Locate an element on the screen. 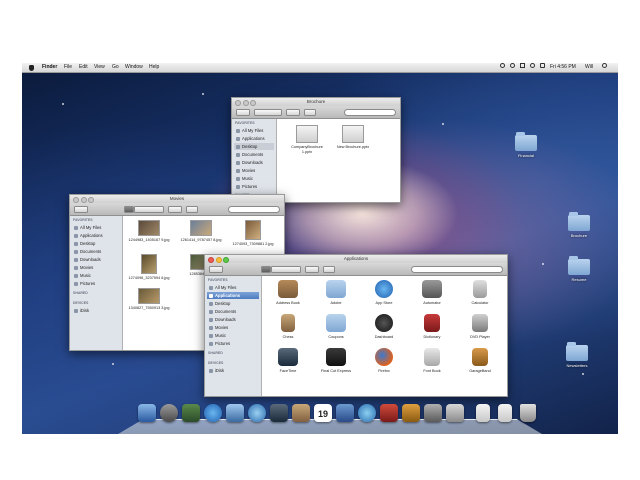 Image resolution: width=640 pixels, height=480 pixels. menu-file: File is located at coordinates (68, 67).